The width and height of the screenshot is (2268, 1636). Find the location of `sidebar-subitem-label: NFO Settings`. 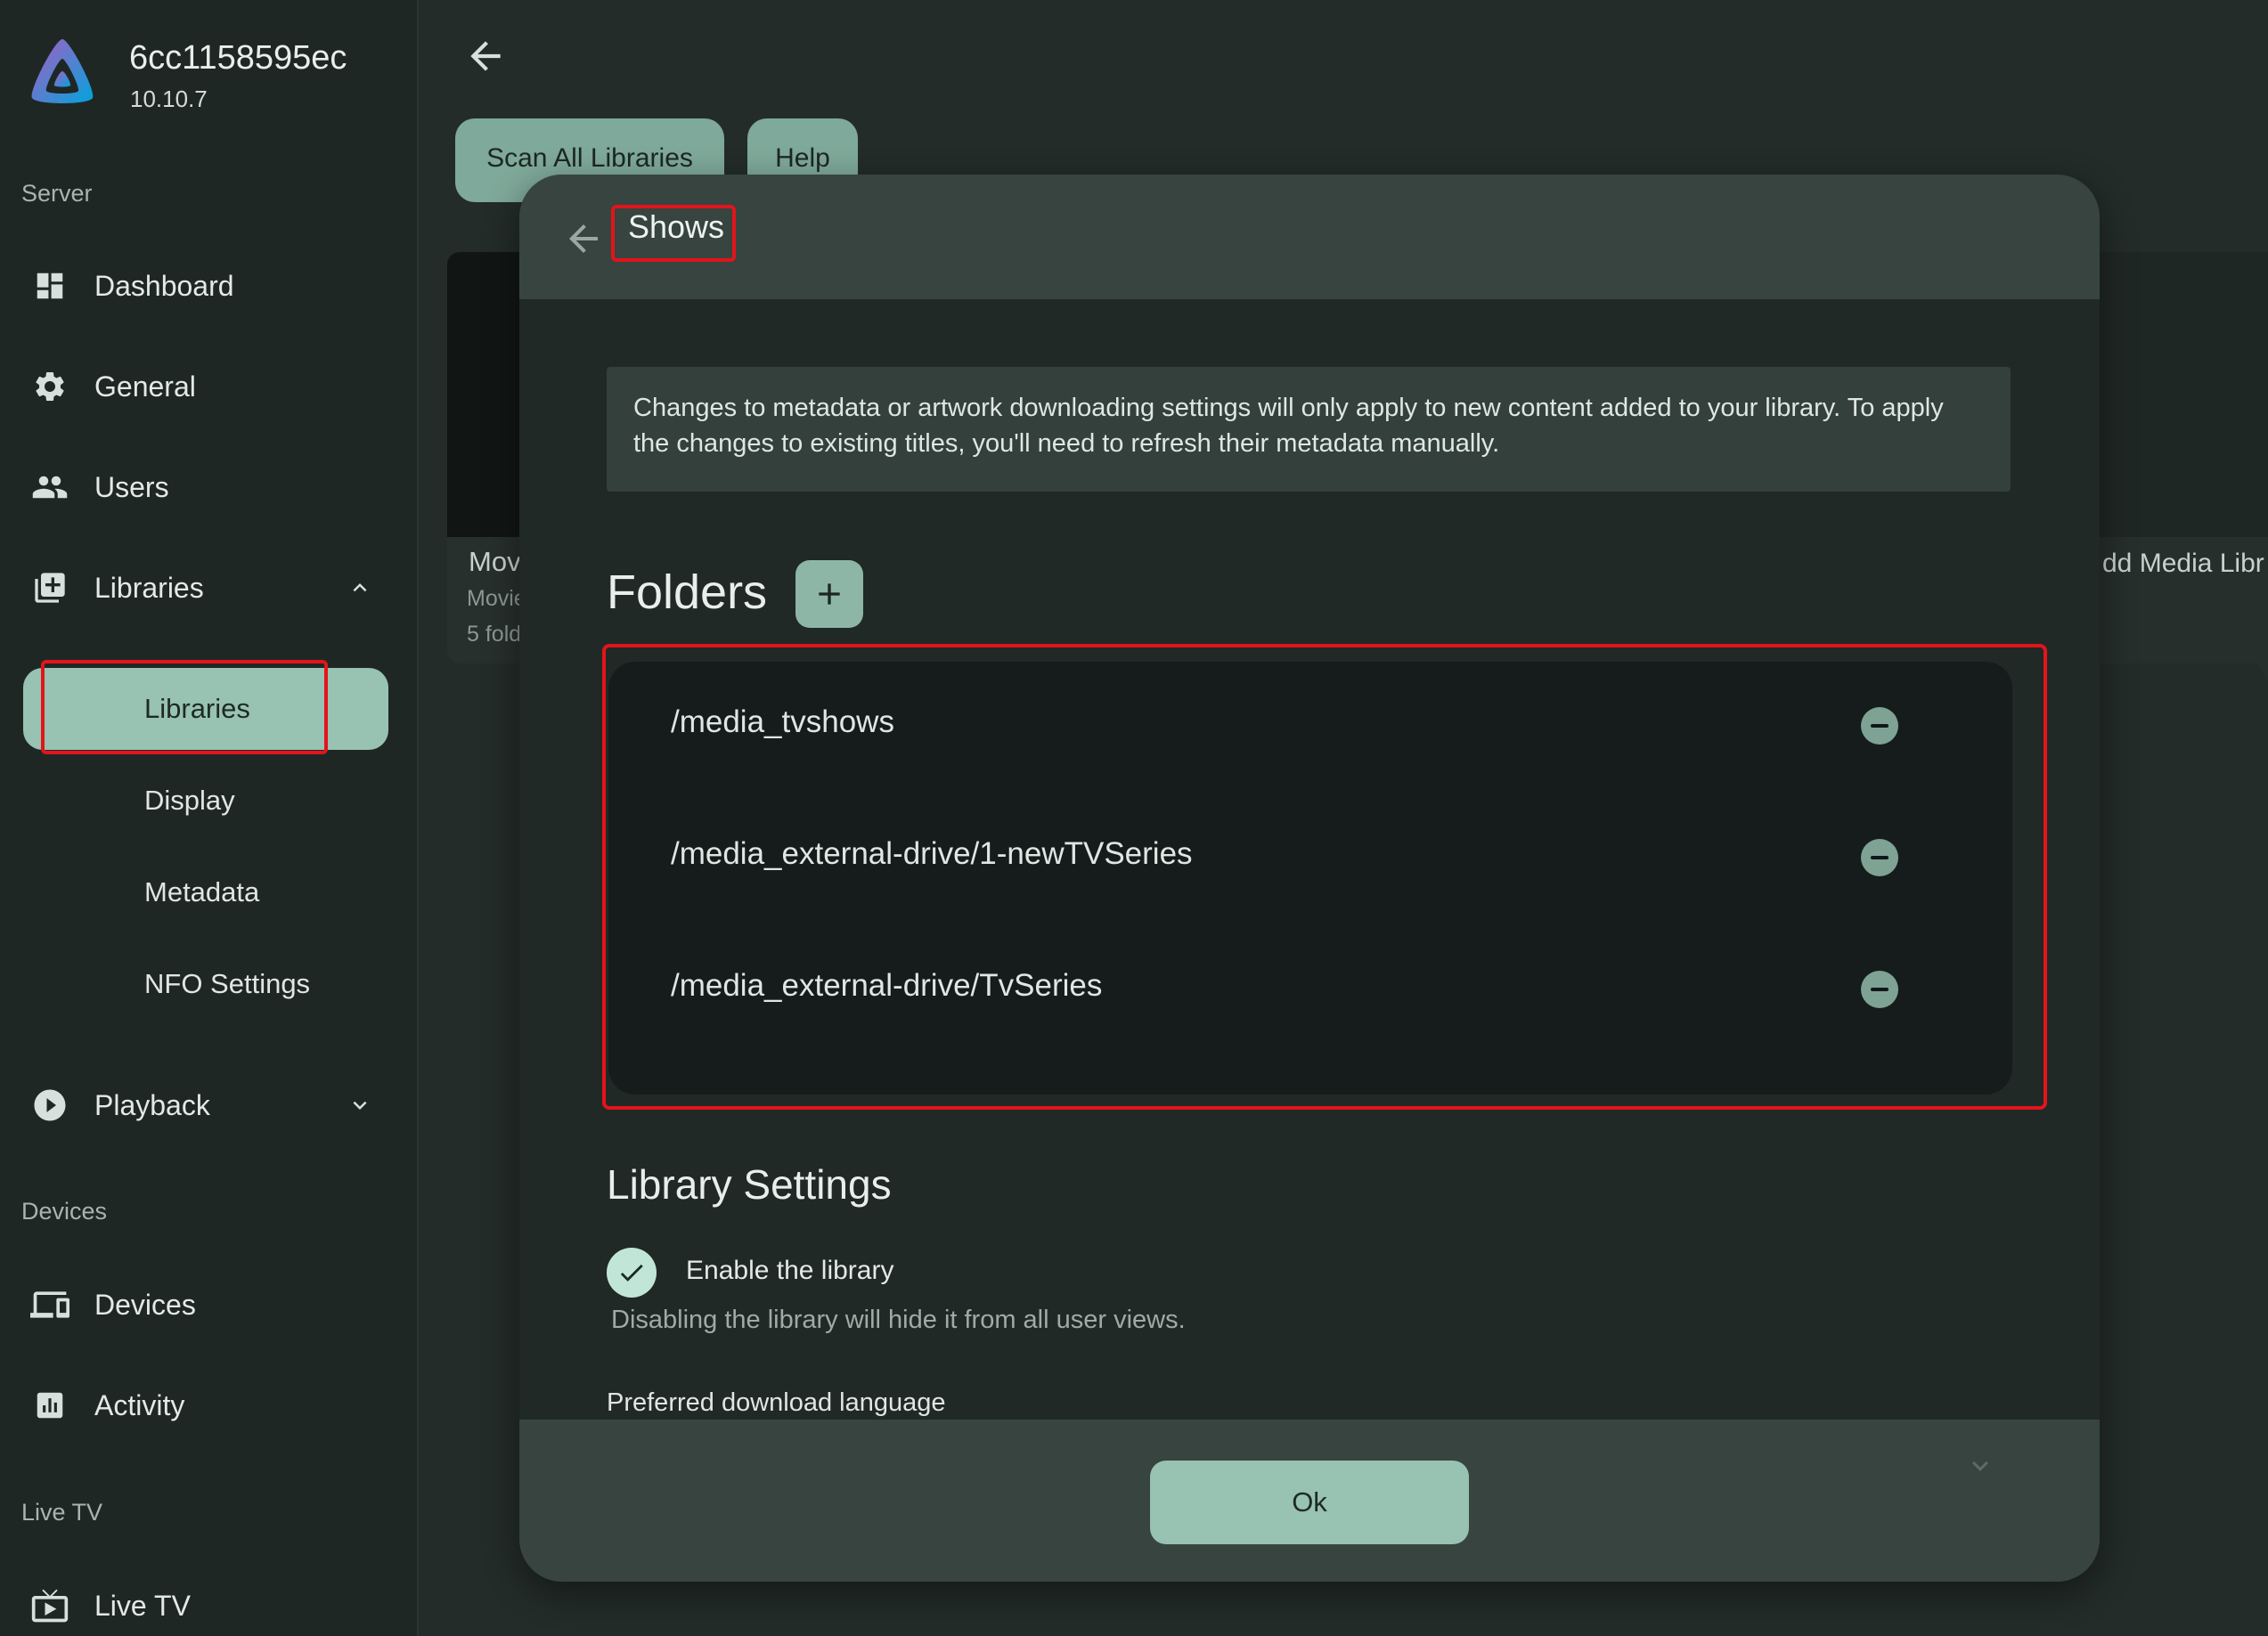

sidebar-subitem-label: NFO Settings is located at coordinates (227, 984).